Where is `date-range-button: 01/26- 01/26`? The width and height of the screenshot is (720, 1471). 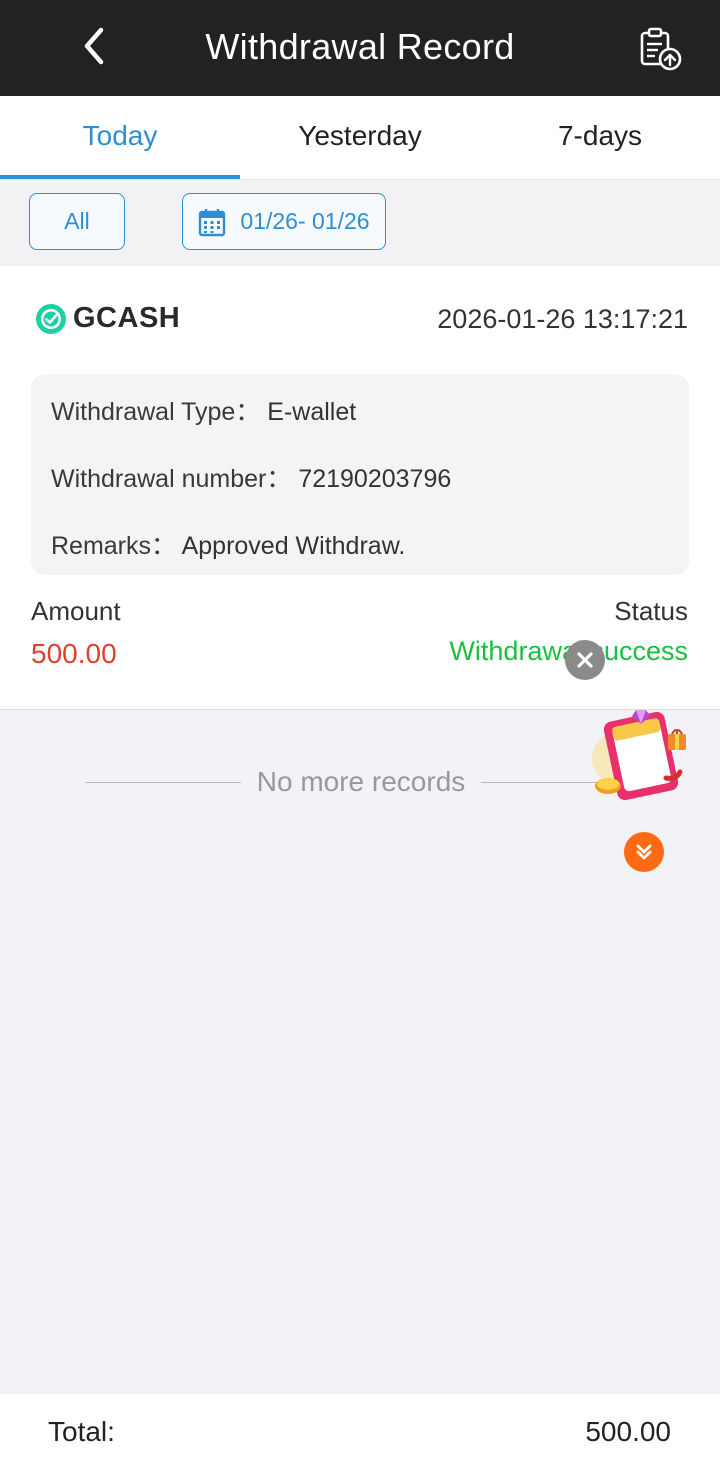 date-range-button: 01/26- 01/26 is located at coordinates (284, 221).